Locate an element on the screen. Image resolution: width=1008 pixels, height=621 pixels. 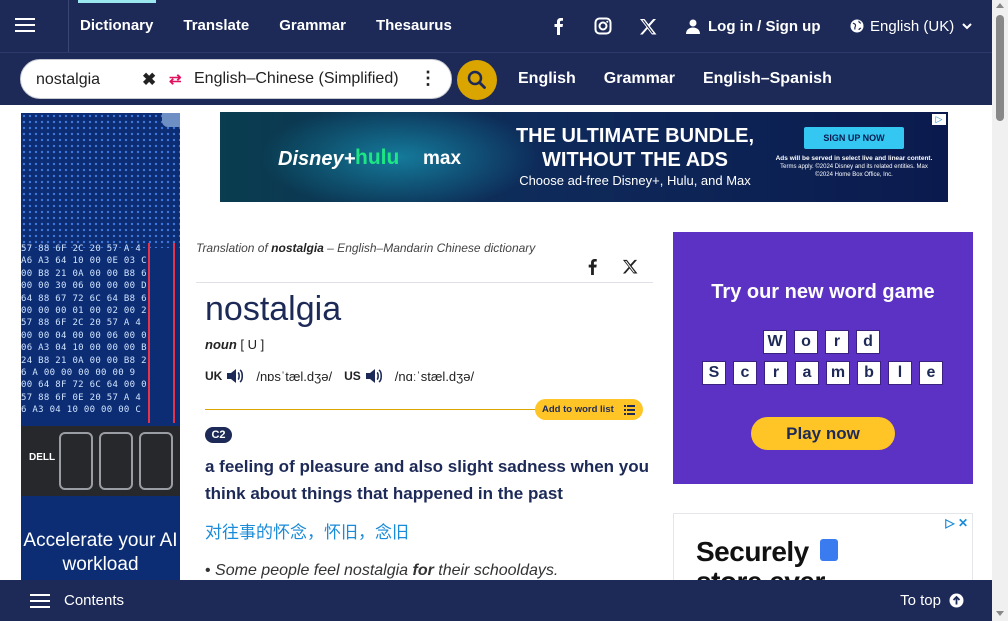
secure-storage-ad: Securely store ever ▷ ✕ is located at coordinates (823, 548).